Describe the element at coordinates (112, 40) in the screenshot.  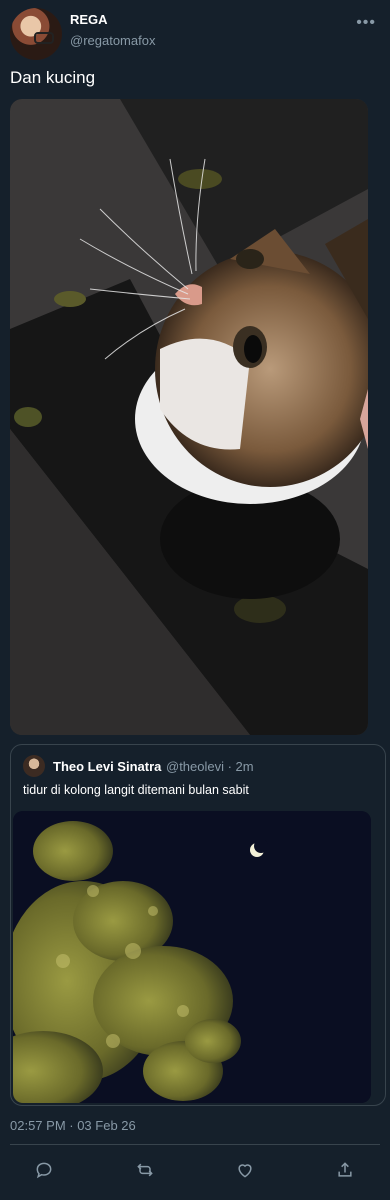
I see `author-handle: @regatomafox` at that location.